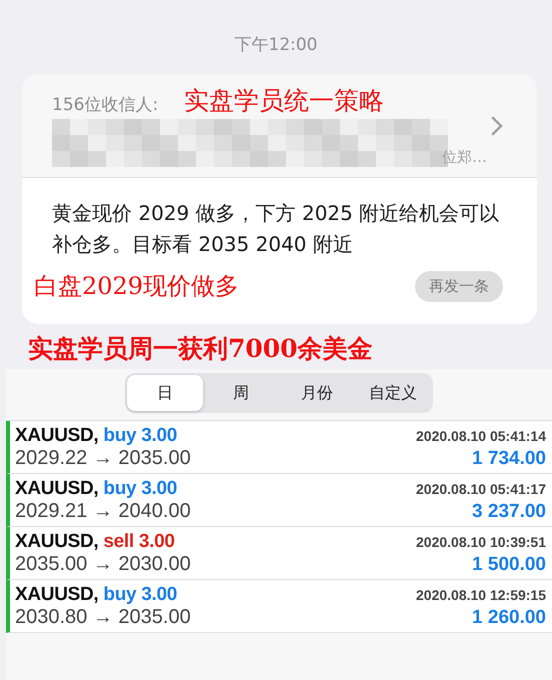 The image size is (552, 680). Describe the element at coordinates (276, 45) in the screenshot. I see `timestamp: 下午12:00` at that location.